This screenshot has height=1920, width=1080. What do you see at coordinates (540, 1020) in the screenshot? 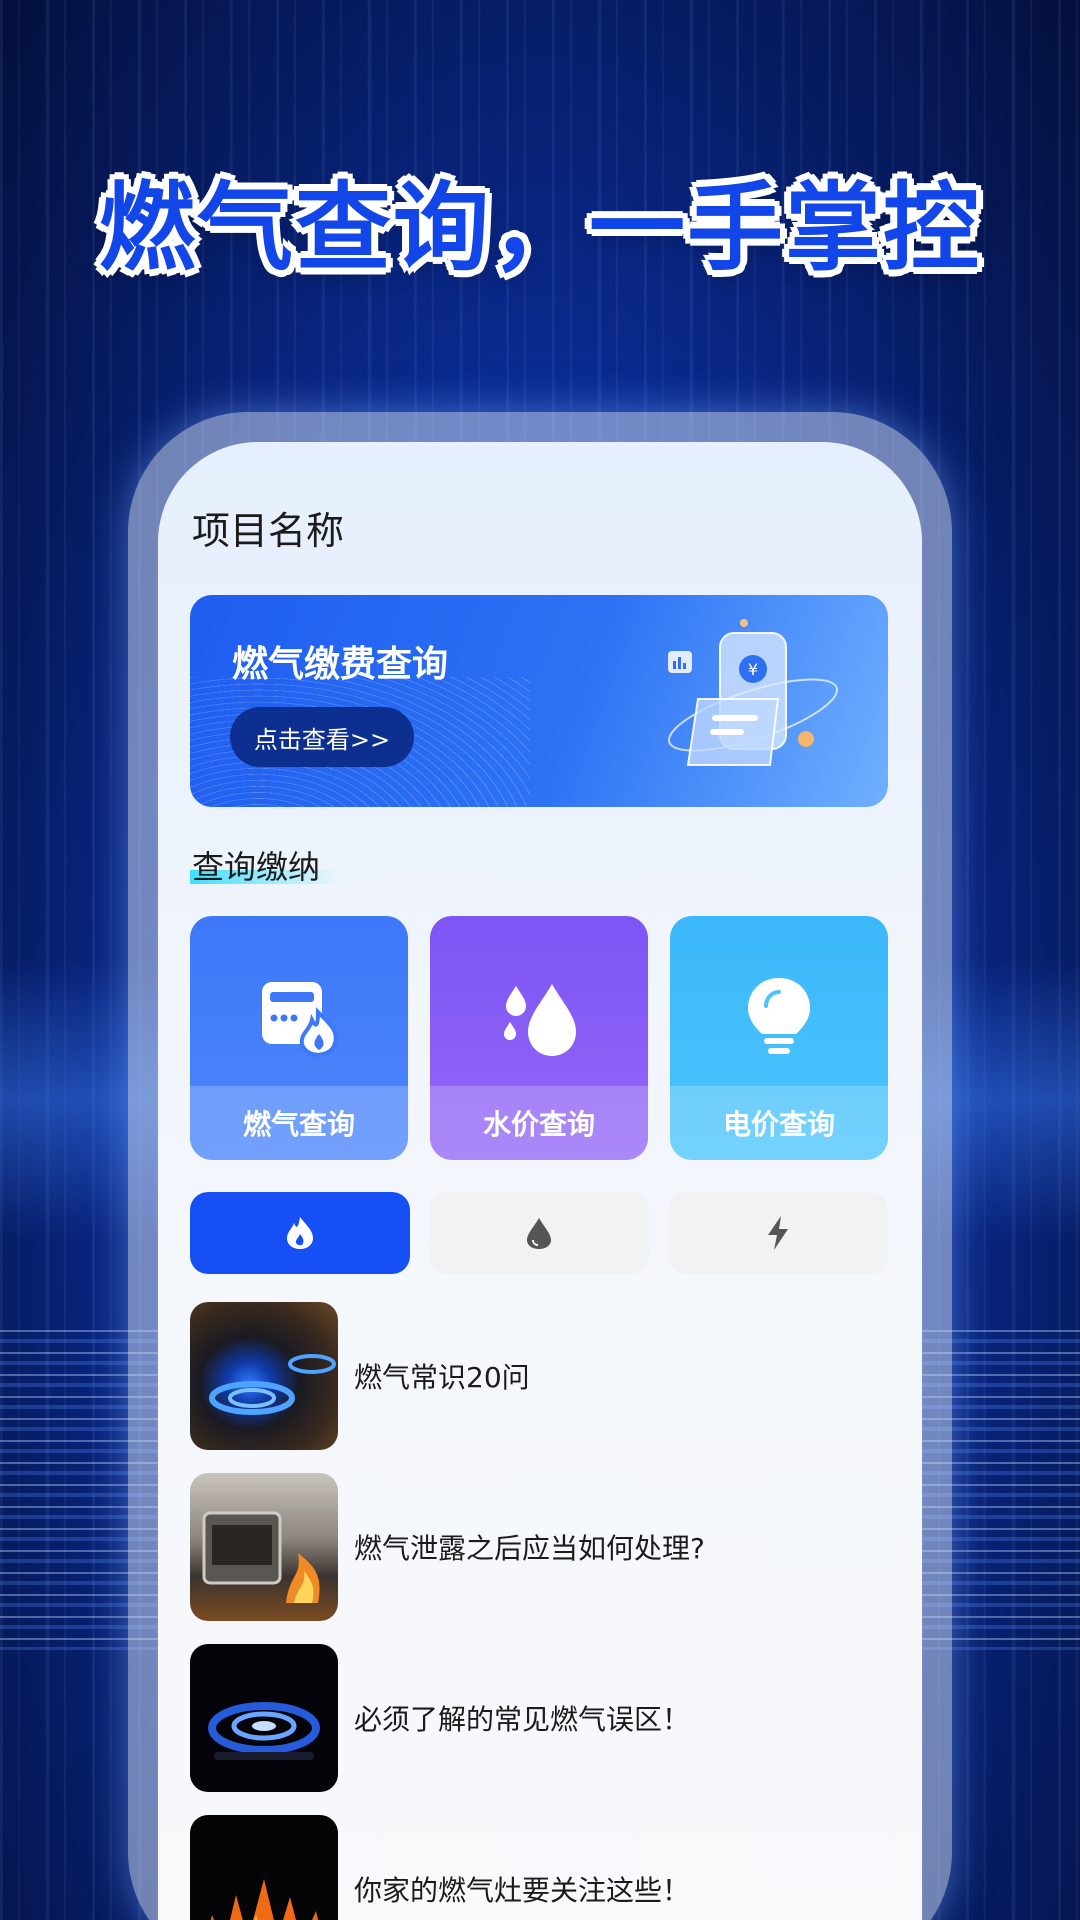
I see `water-drops-icon` at bounding box center [540, 1020].